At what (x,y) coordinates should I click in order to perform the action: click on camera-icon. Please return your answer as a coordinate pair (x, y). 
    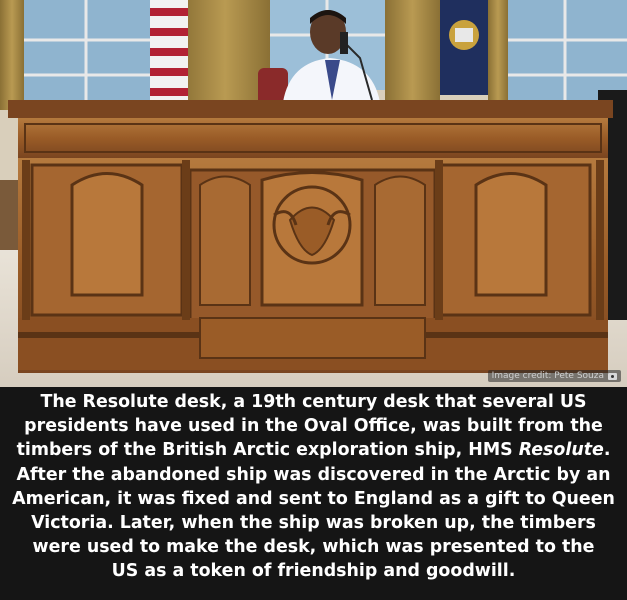
    Looking at the image, I should click on (612, 376).